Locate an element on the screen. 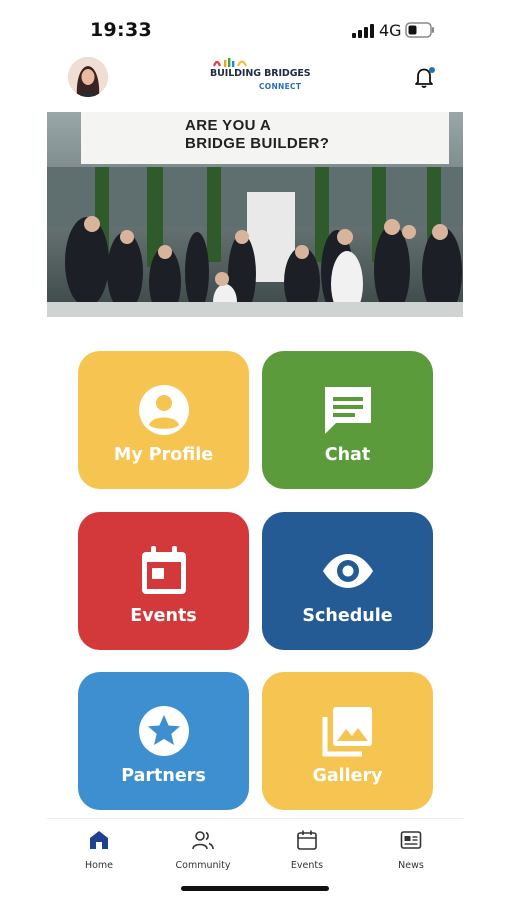  nav-item-community: Community is located at coordinates (203, 849).